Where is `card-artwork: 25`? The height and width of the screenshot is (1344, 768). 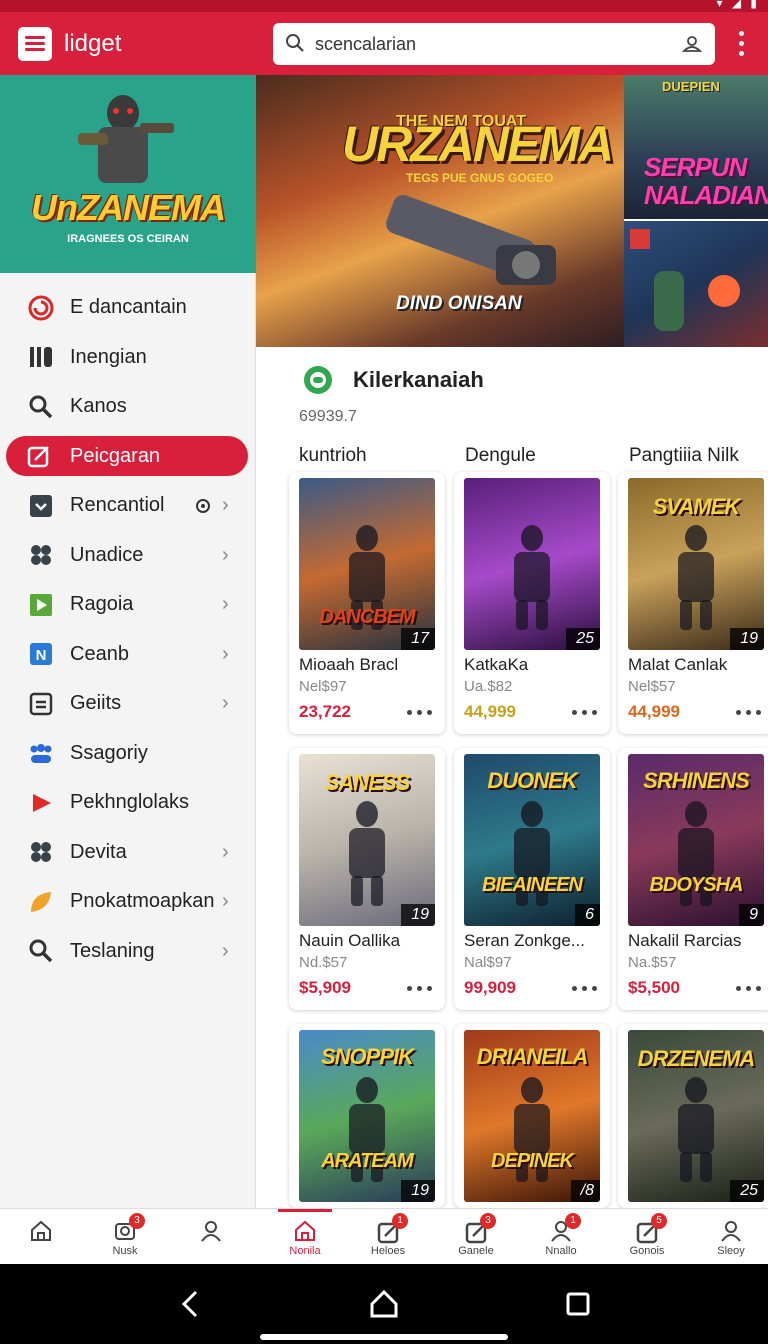 card-artwork: 25 is located at coordinates (532, 564).